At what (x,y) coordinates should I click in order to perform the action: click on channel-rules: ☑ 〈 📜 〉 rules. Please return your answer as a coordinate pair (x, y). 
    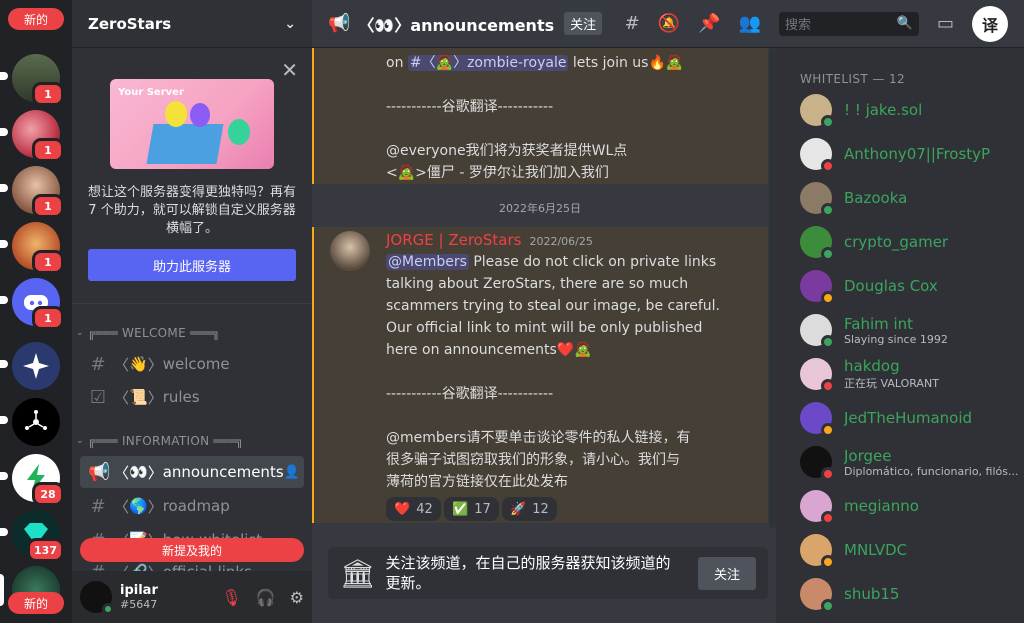
    Looking at the image, I should click on (192, 397).